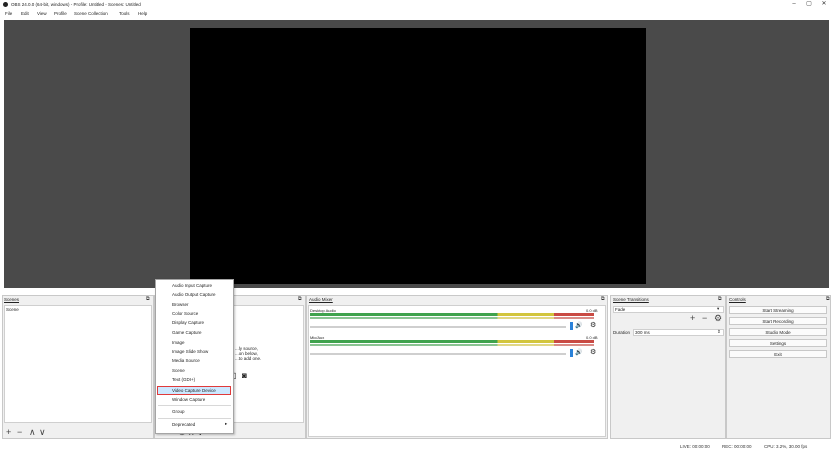  I want to click on mic-aux-gear-icon: ⚙, so click(593, 352).